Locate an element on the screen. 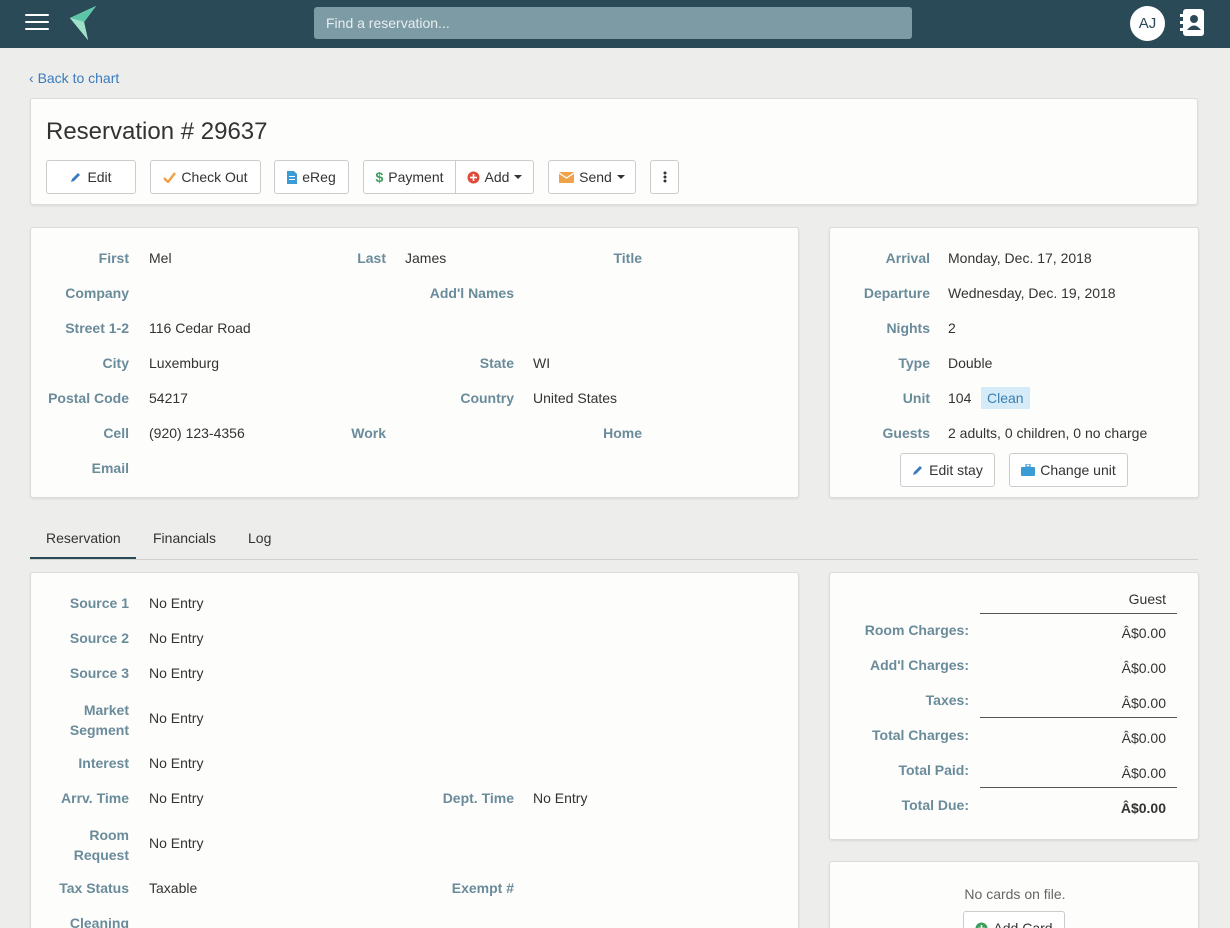  tax-status-value: Taxable is located at coordinates (173, 888).